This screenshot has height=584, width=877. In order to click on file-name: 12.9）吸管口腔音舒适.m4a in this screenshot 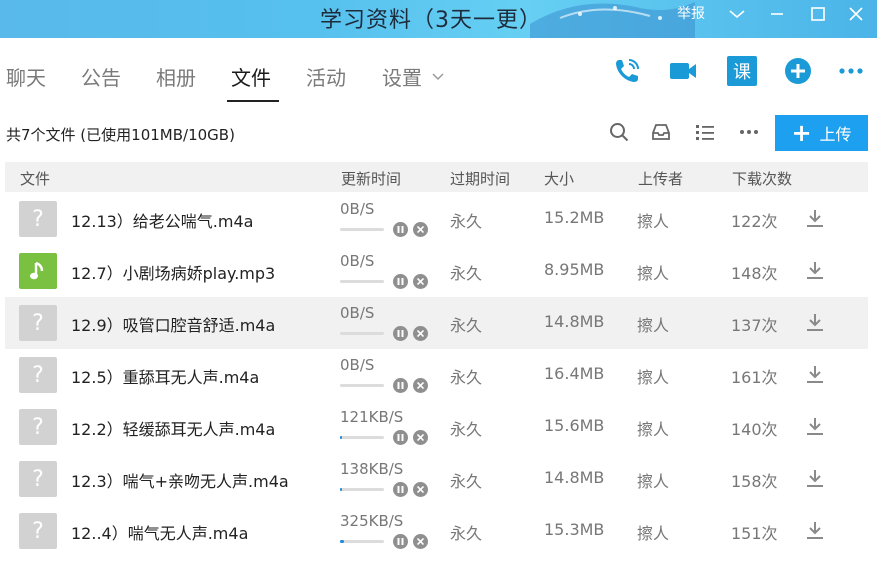, I will do `click(173, 324)`.